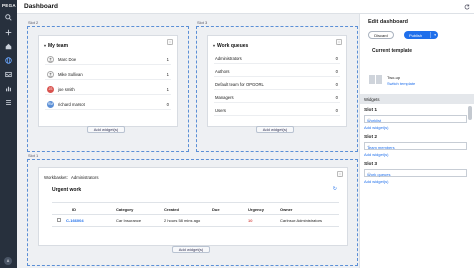 This screenshot has height=268, width=474. What do you see at coordinates (392, 51) in the screenshot?
I see `current-template-heading: Current template` at bounding box center [392, 51].